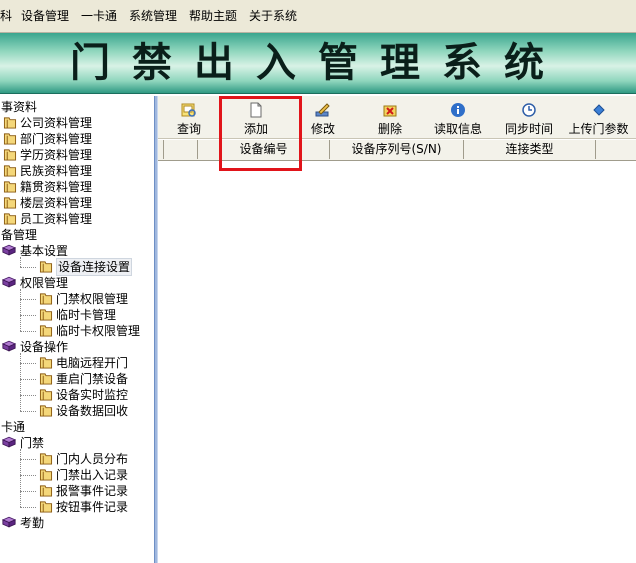 The height and width of the screenshot is (563, 636). Describe the element at coordinates (528, 129) in the screenshot. I see `sync-time-label: 同步时间` at that location.